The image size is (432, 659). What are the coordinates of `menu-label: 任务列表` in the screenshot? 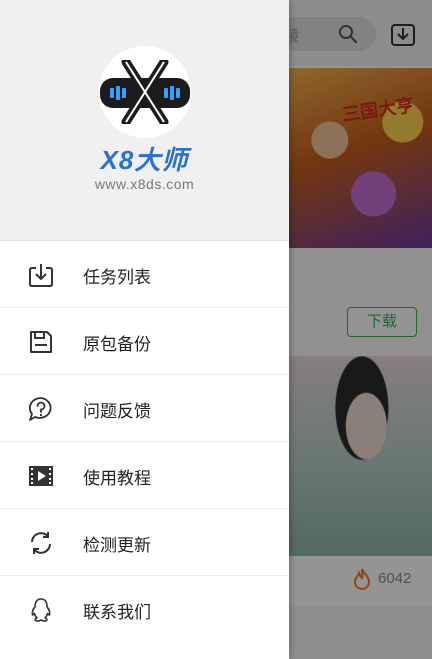 It's located at (117, 277).